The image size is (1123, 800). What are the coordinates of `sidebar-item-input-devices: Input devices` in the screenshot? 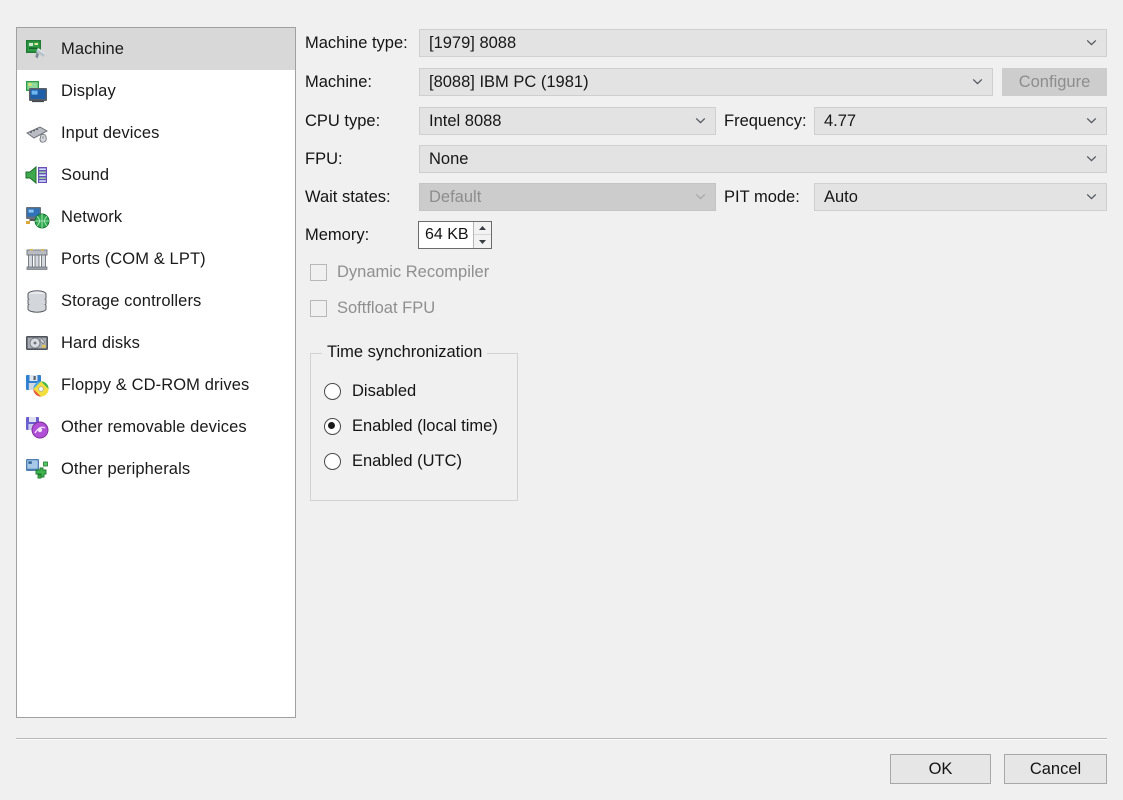 It's located at (156, 133).